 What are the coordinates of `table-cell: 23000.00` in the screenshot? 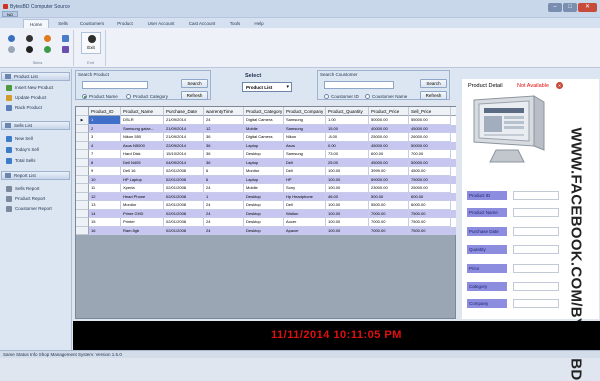 It's located at (389, 188).